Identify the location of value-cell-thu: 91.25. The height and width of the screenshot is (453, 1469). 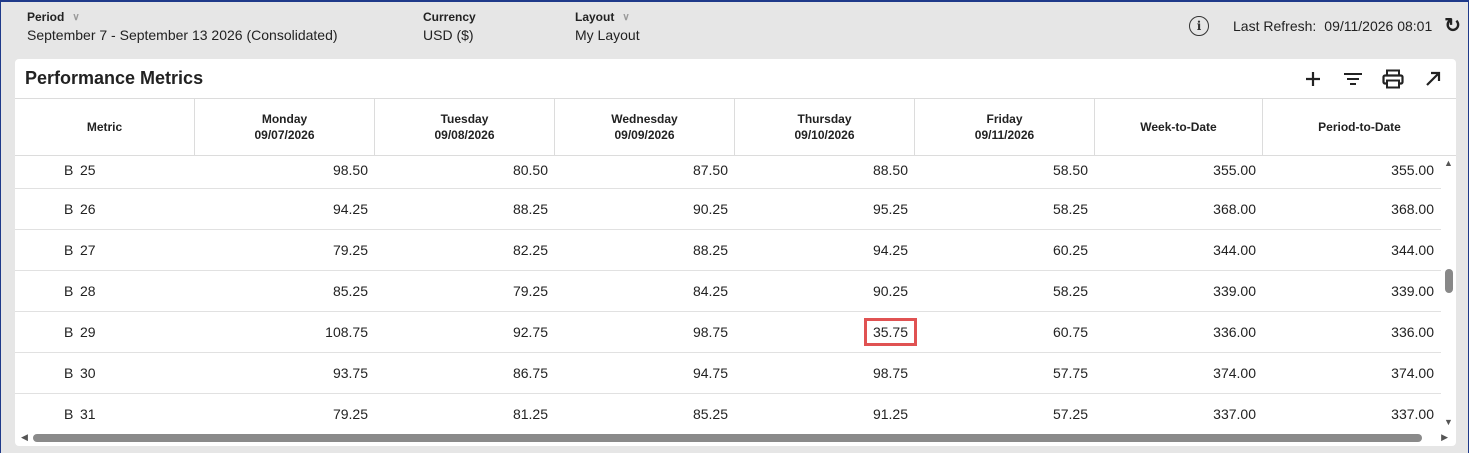
(825, 412).